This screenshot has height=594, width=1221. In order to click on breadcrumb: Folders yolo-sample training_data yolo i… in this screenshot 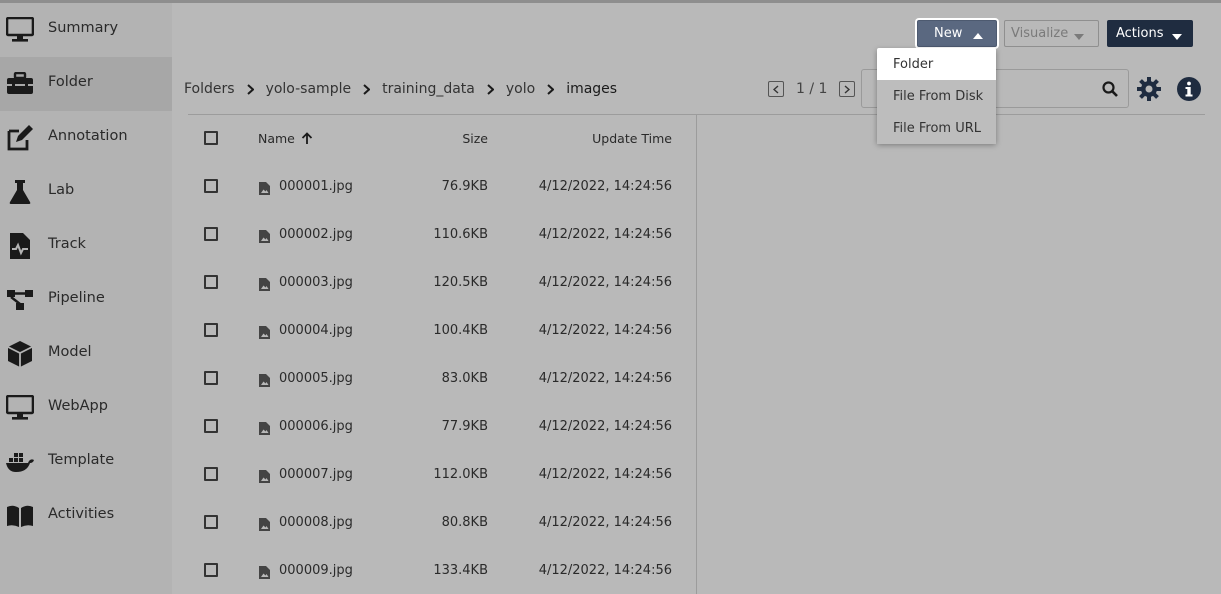, I will do `click(400, 89)`.